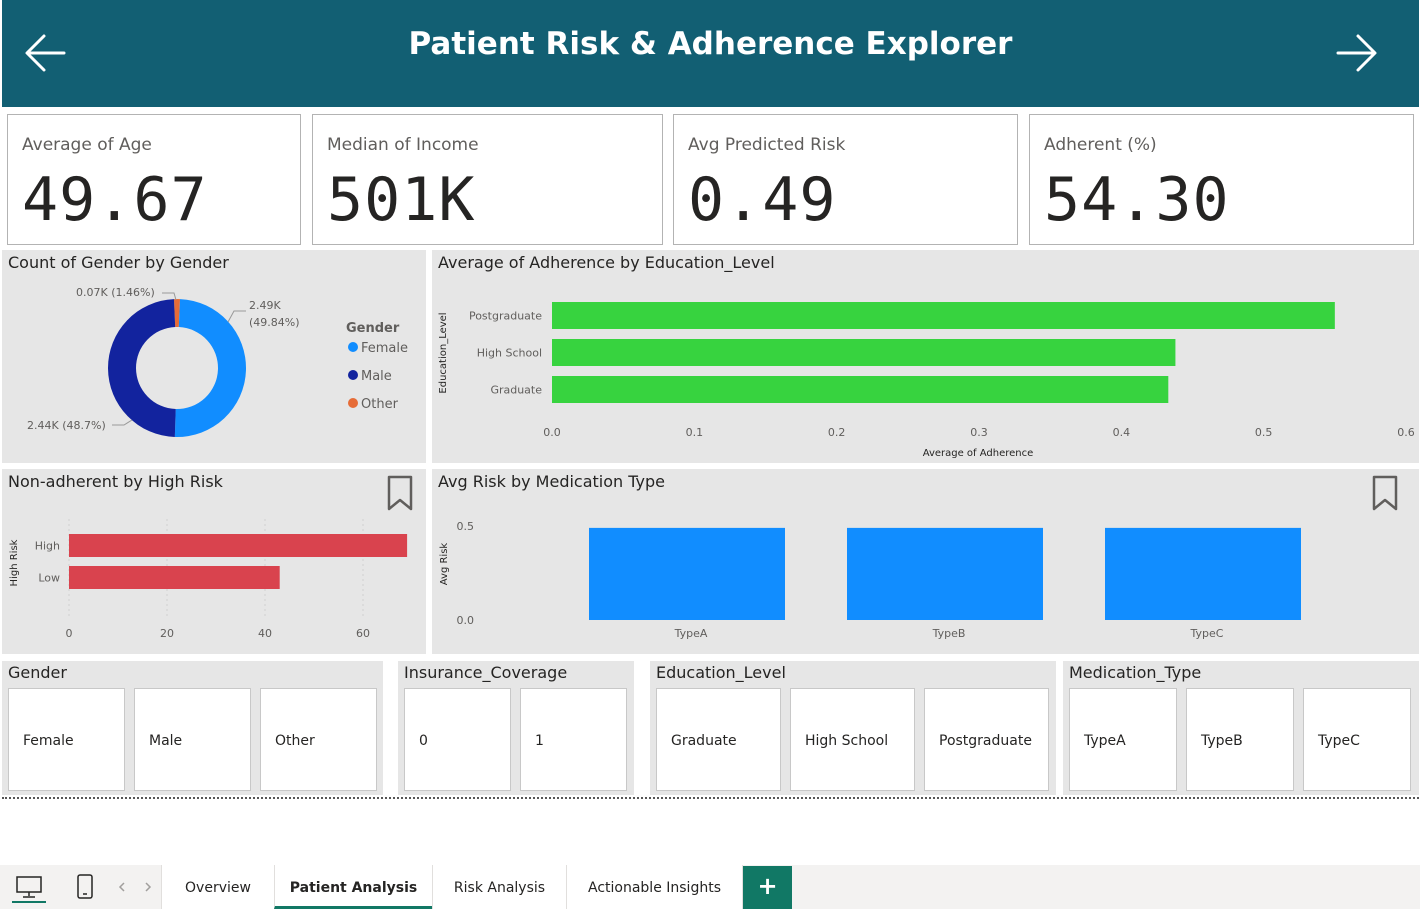  I want to click on tab-patient-analysis: Patient Analysis, so click(353, 887).